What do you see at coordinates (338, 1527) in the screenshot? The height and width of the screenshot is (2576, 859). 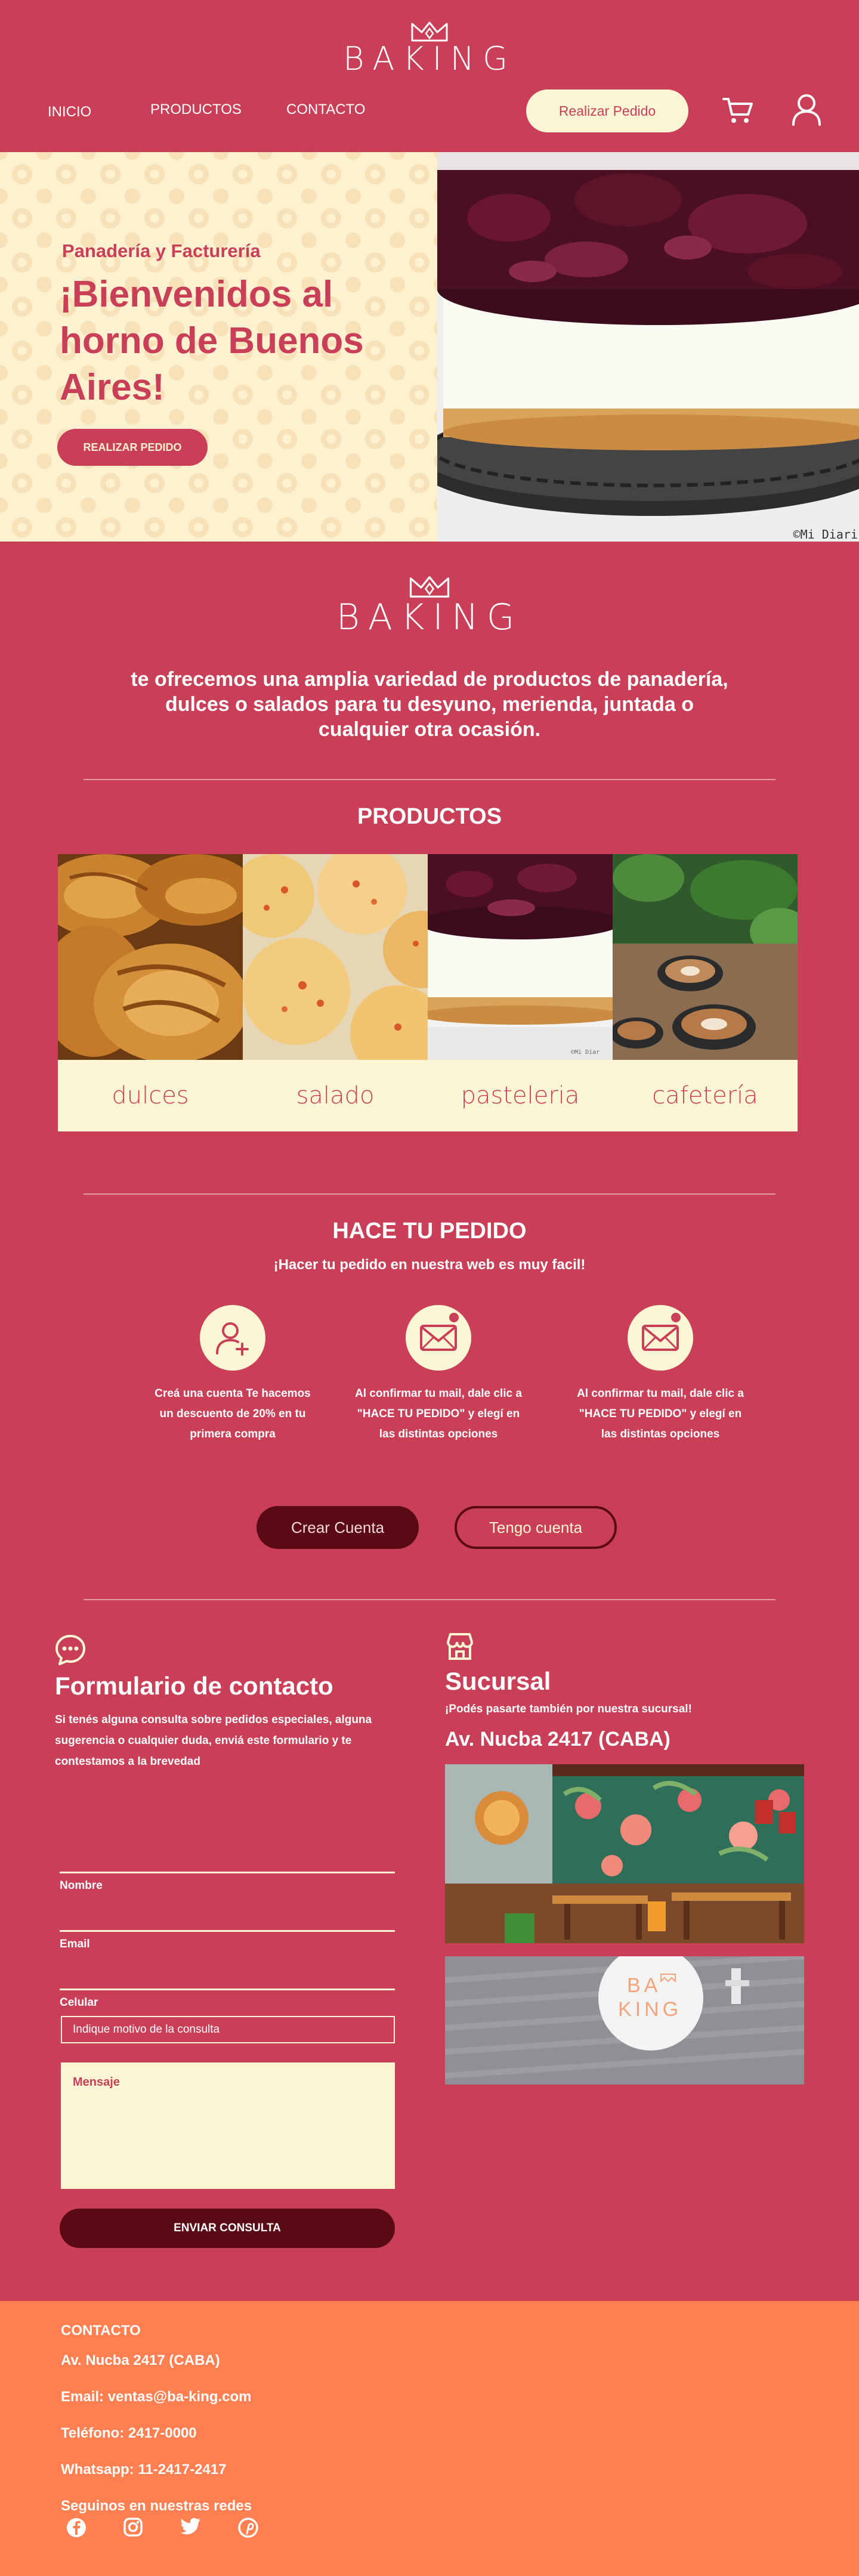 I see `create-account-button: Crear Cuenta` at bounding box center [338, 1527].